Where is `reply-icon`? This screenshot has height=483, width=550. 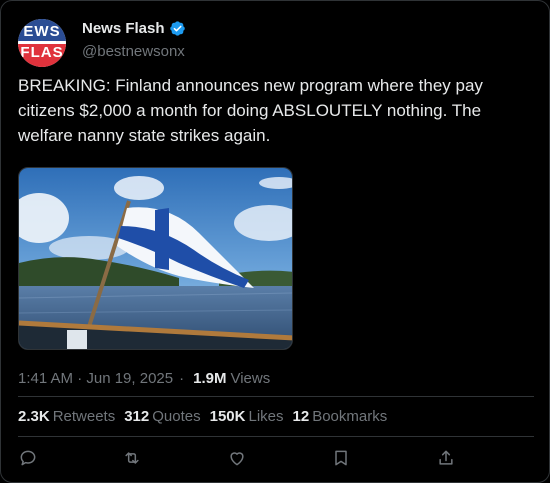 reply-icon is located at coordinates (28, 458).